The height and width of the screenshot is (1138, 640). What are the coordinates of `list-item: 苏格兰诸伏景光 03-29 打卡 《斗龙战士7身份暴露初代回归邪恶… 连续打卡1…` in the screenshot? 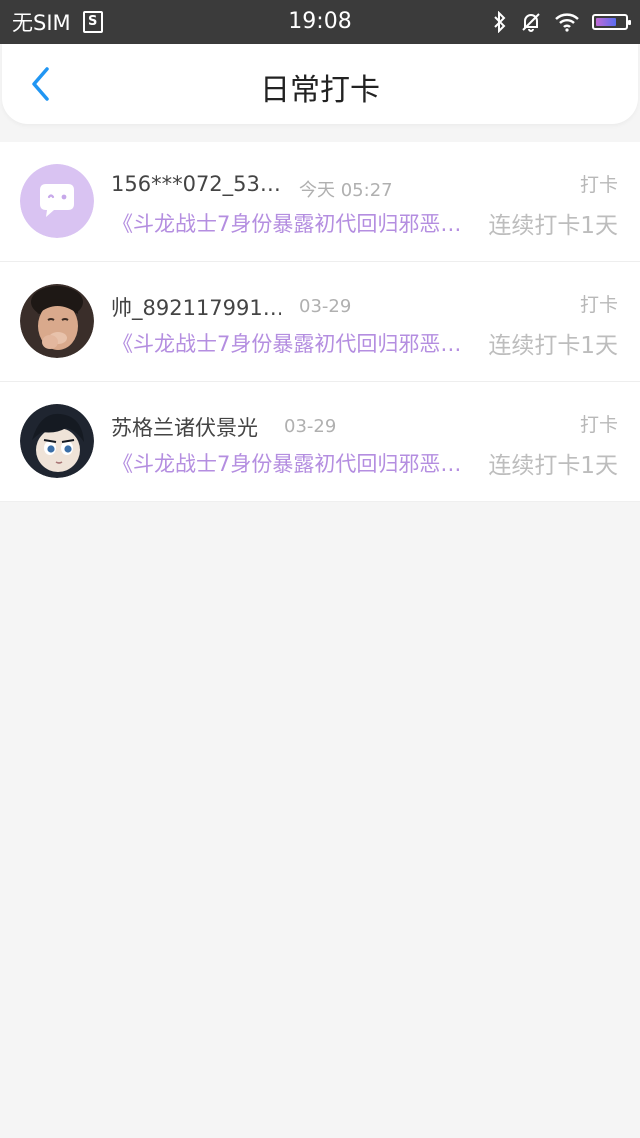 It's located at (320, 442).